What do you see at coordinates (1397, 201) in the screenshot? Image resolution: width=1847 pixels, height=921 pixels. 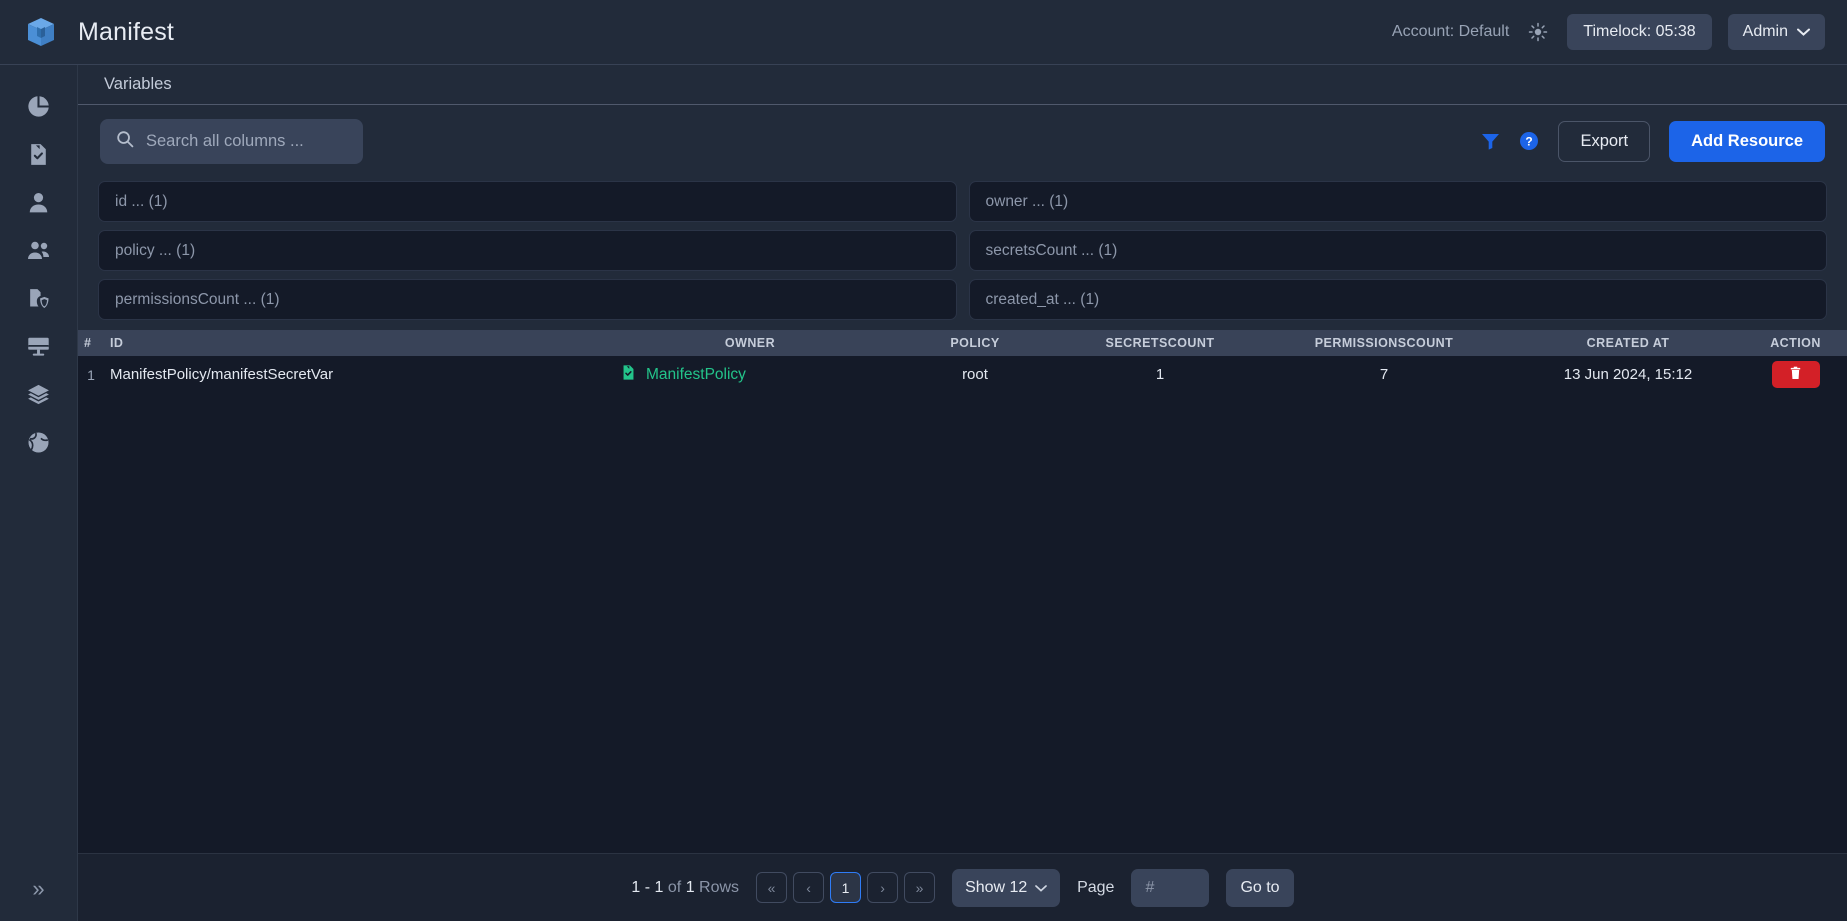 I see `filter-input-owner: owner ... (1)` at bounding box center [1397, 201].